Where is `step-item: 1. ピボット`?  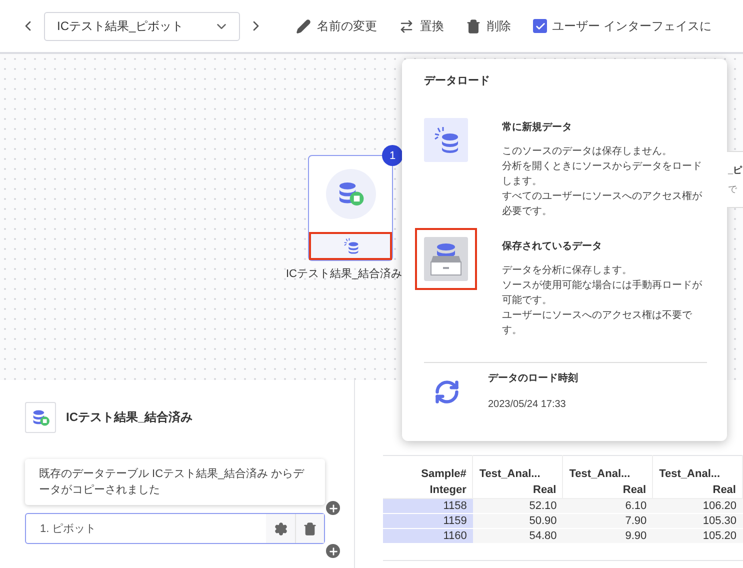 step-item: 1. ピボット is located at coordinates (175, 528).